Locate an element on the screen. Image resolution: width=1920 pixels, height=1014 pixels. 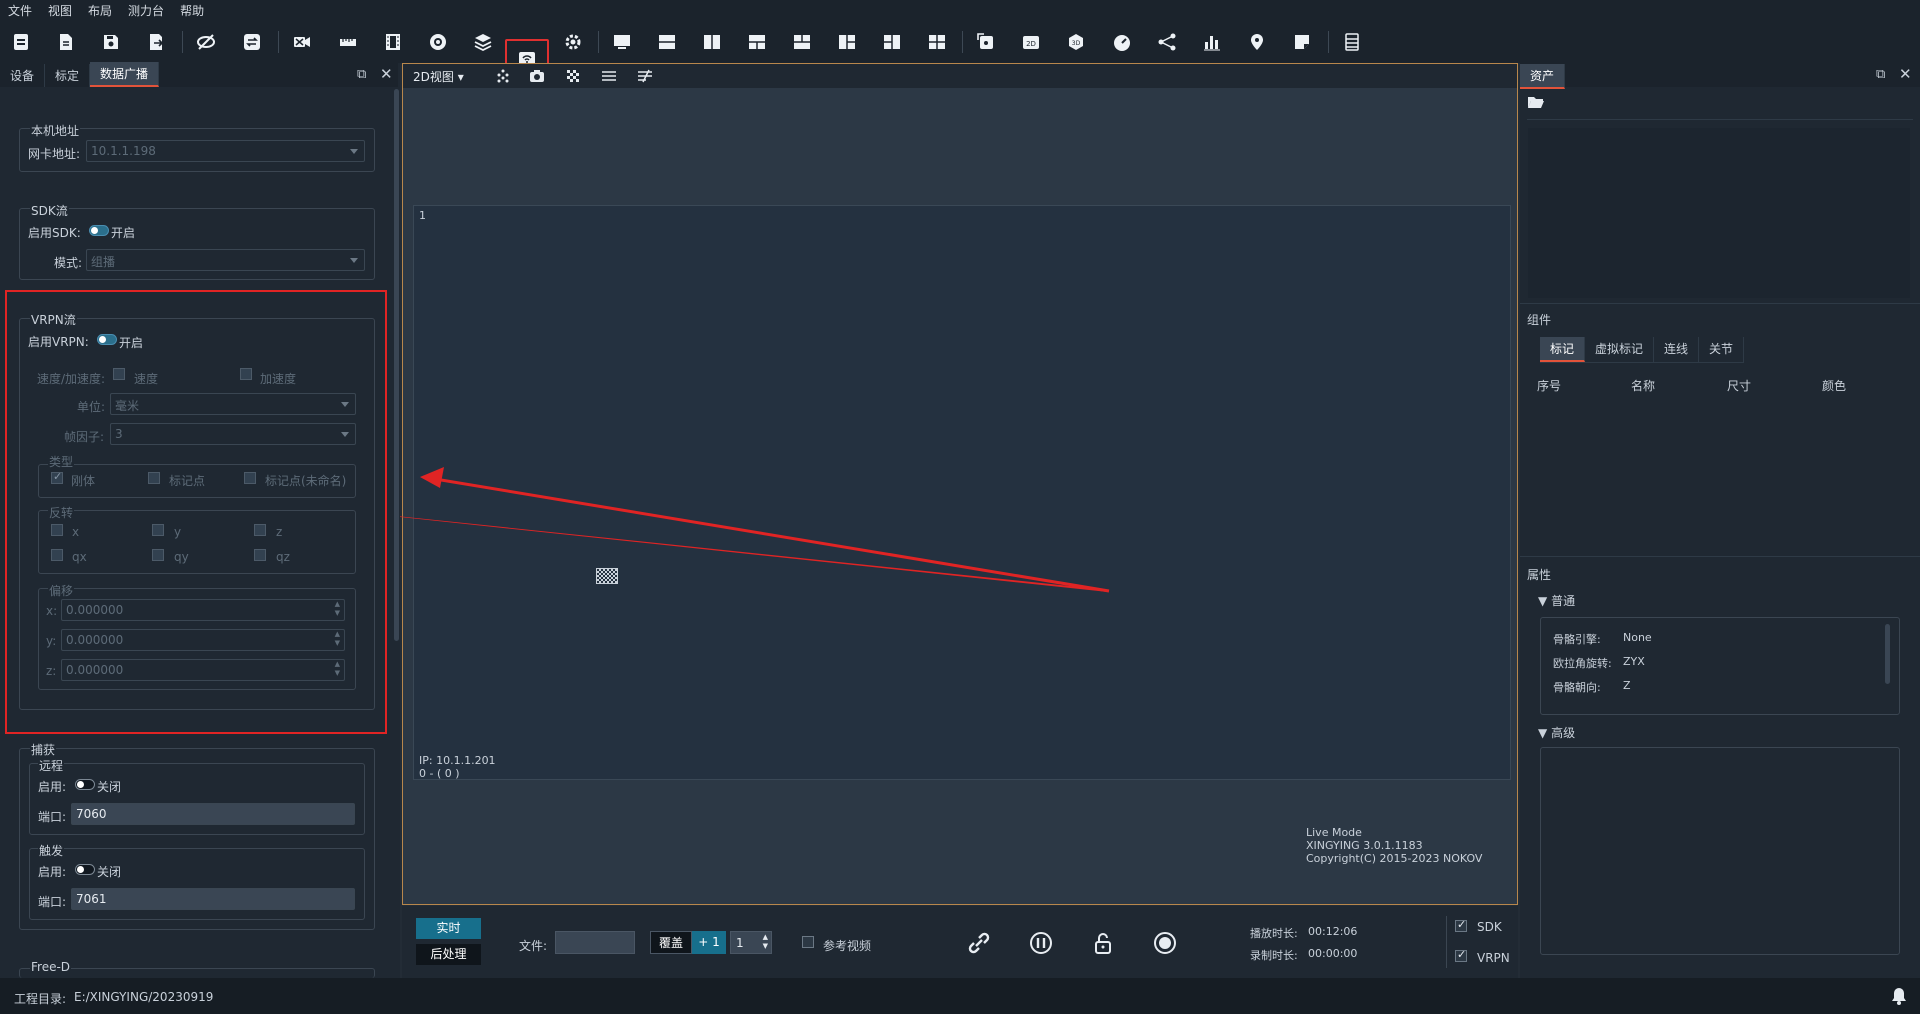
trigger-enable-toggle is located at coordinates (85, 869).